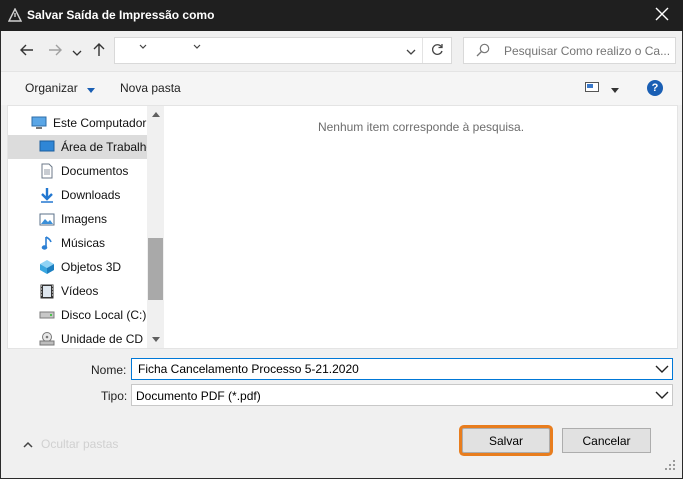  What do you see at coordinates (402, 395) in the screenshot?
I see `file-type-select: Documento PDF (*.pdf)` at bounding box center [402, 395].